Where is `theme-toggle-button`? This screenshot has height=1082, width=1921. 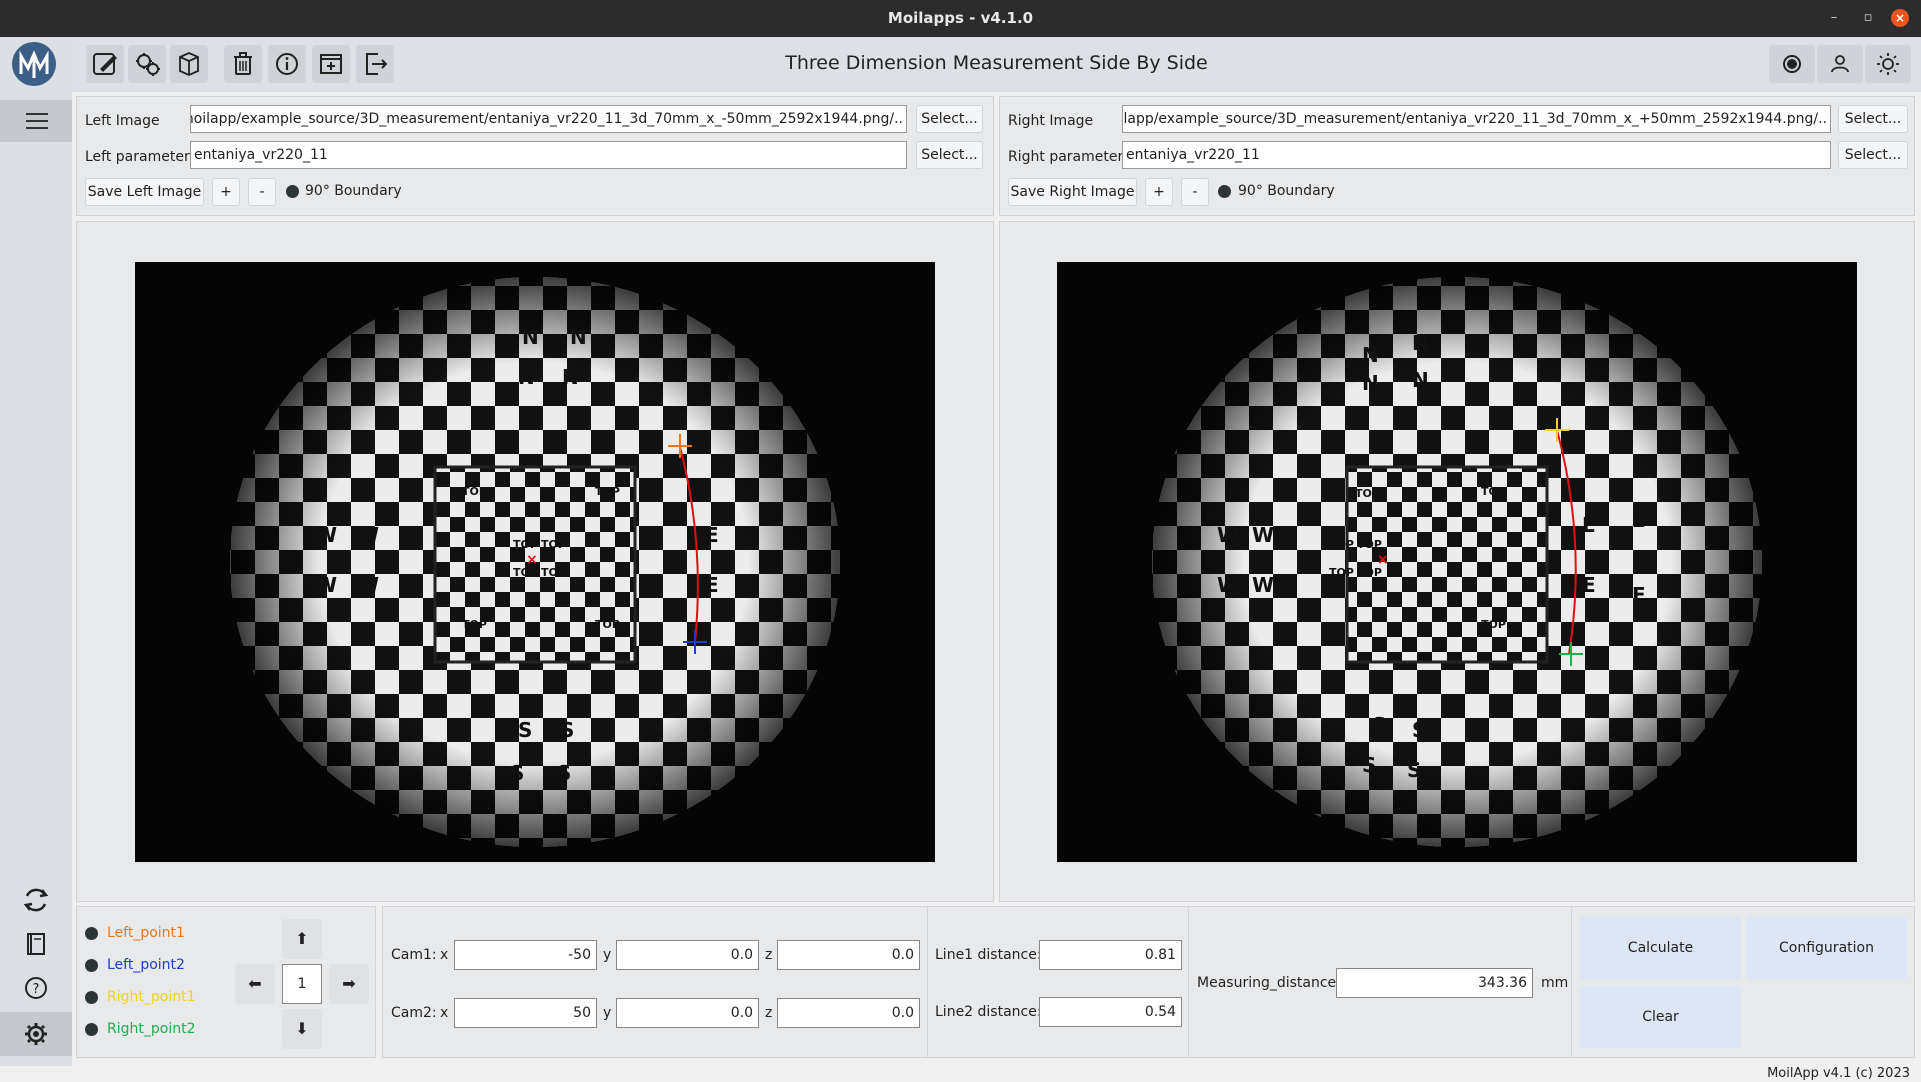 theme-toggle-button is located at coordinates (1888, 64).